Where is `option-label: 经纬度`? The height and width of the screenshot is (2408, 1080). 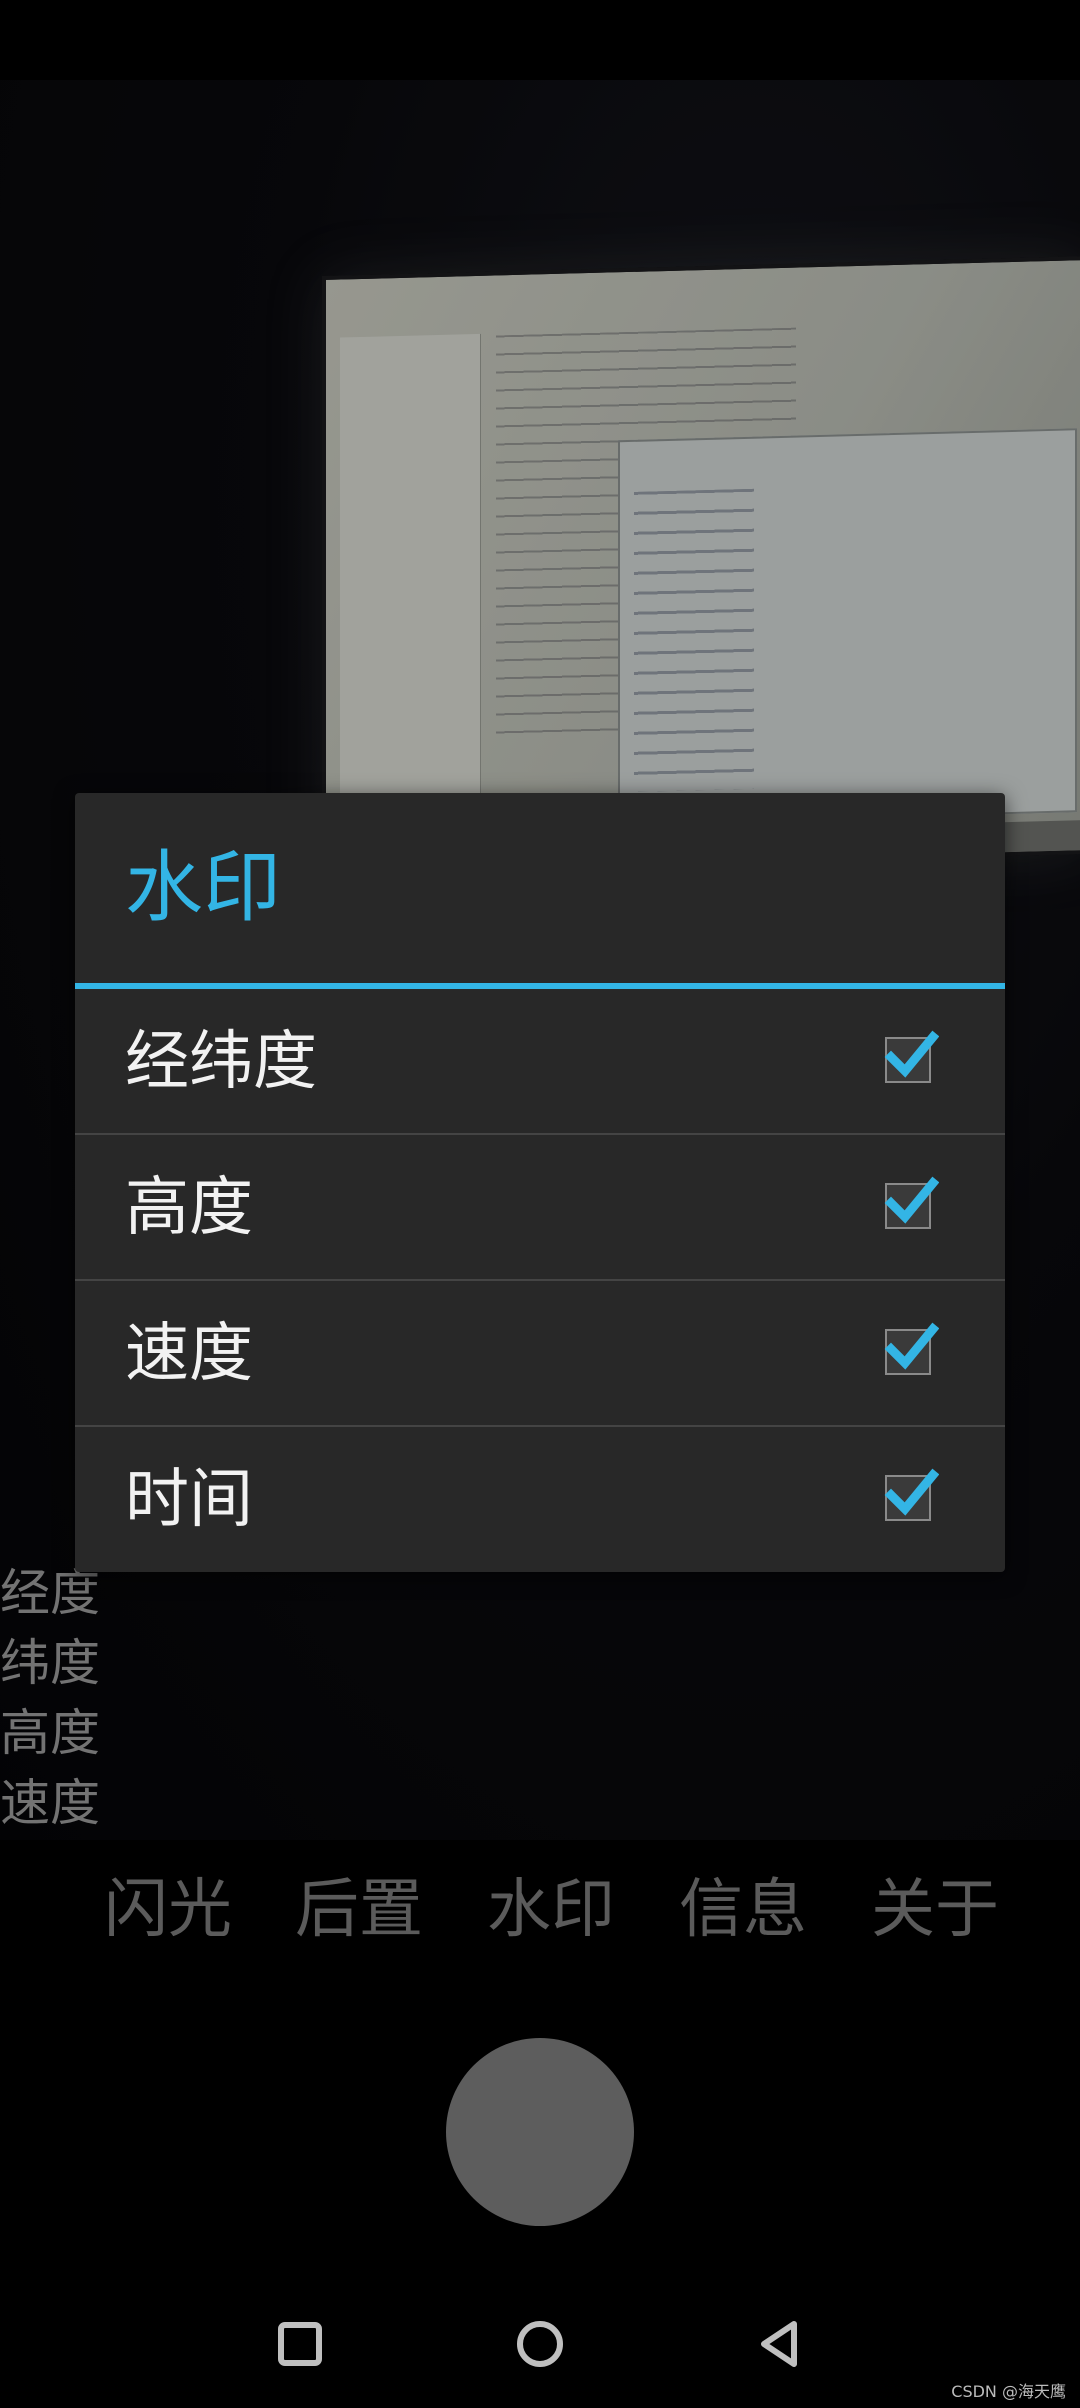 option-label: 经纬度 is located at coordinates (221, 1062).